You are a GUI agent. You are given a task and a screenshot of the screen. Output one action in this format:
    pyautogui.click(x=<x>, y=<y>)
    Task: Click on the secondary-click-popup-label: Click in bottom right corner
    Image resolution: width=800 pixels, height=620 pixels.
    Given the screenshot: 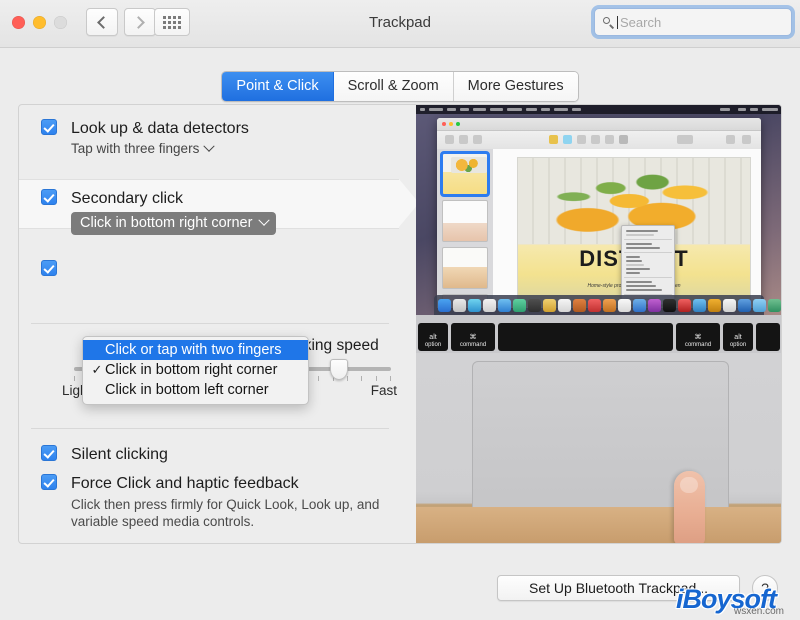 What is the action you would take?
    pyautogui.click(x=166, y=223)
    